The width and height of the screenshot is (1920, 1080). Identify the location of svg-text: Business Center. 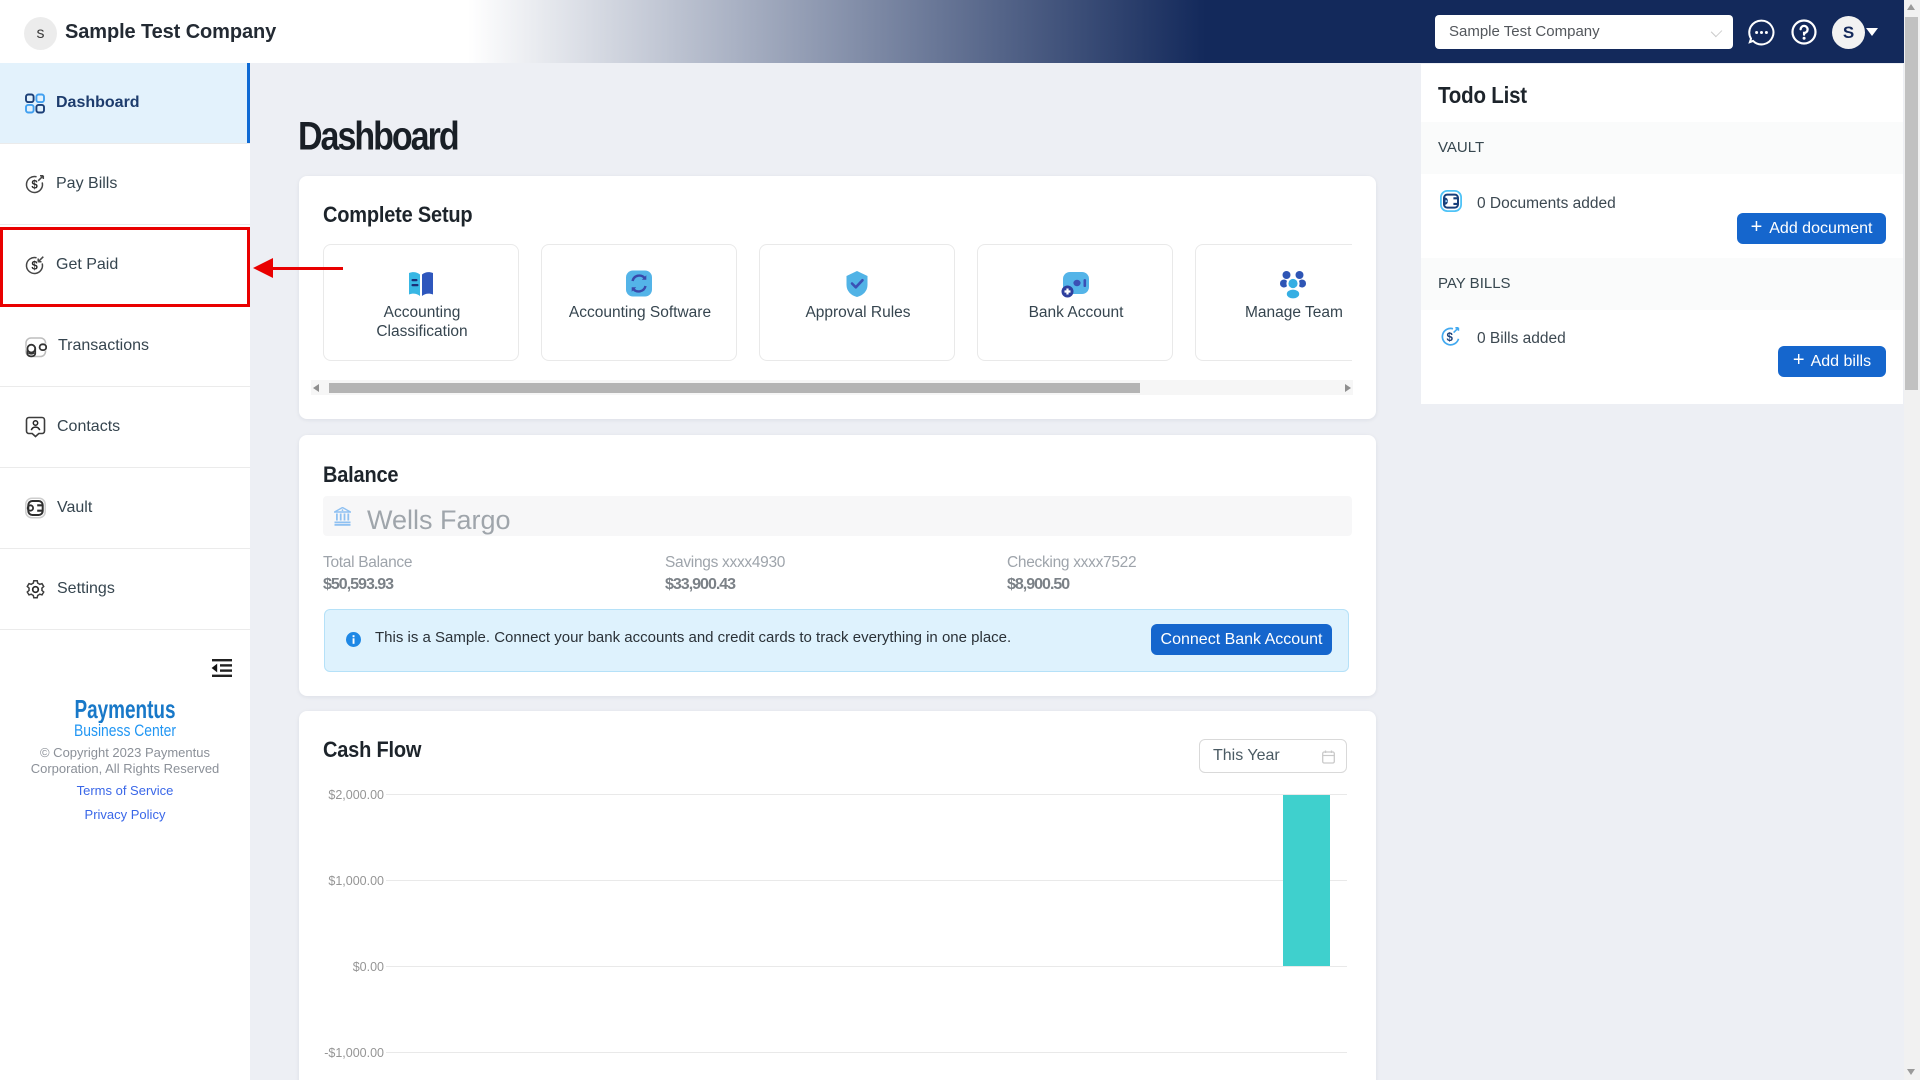
(125, 731).